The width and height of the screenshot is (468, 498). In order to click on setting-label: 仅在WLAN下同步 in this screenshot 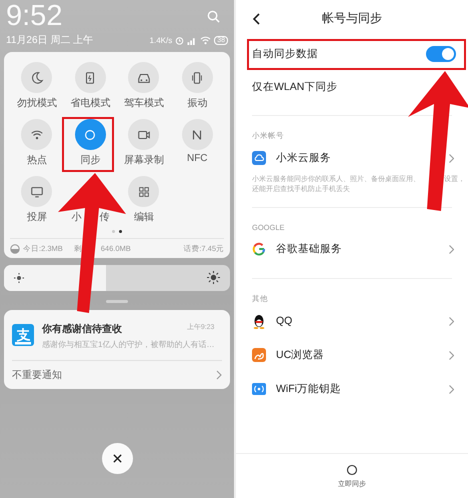, I will do `click(295, 87)`.